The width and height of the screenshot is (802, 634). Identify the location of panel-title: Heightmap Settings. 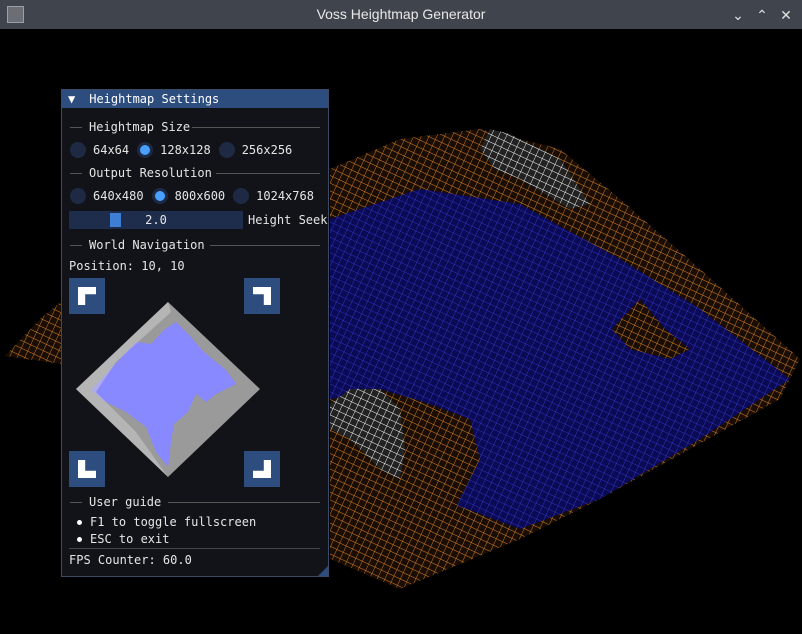
(154, 99).